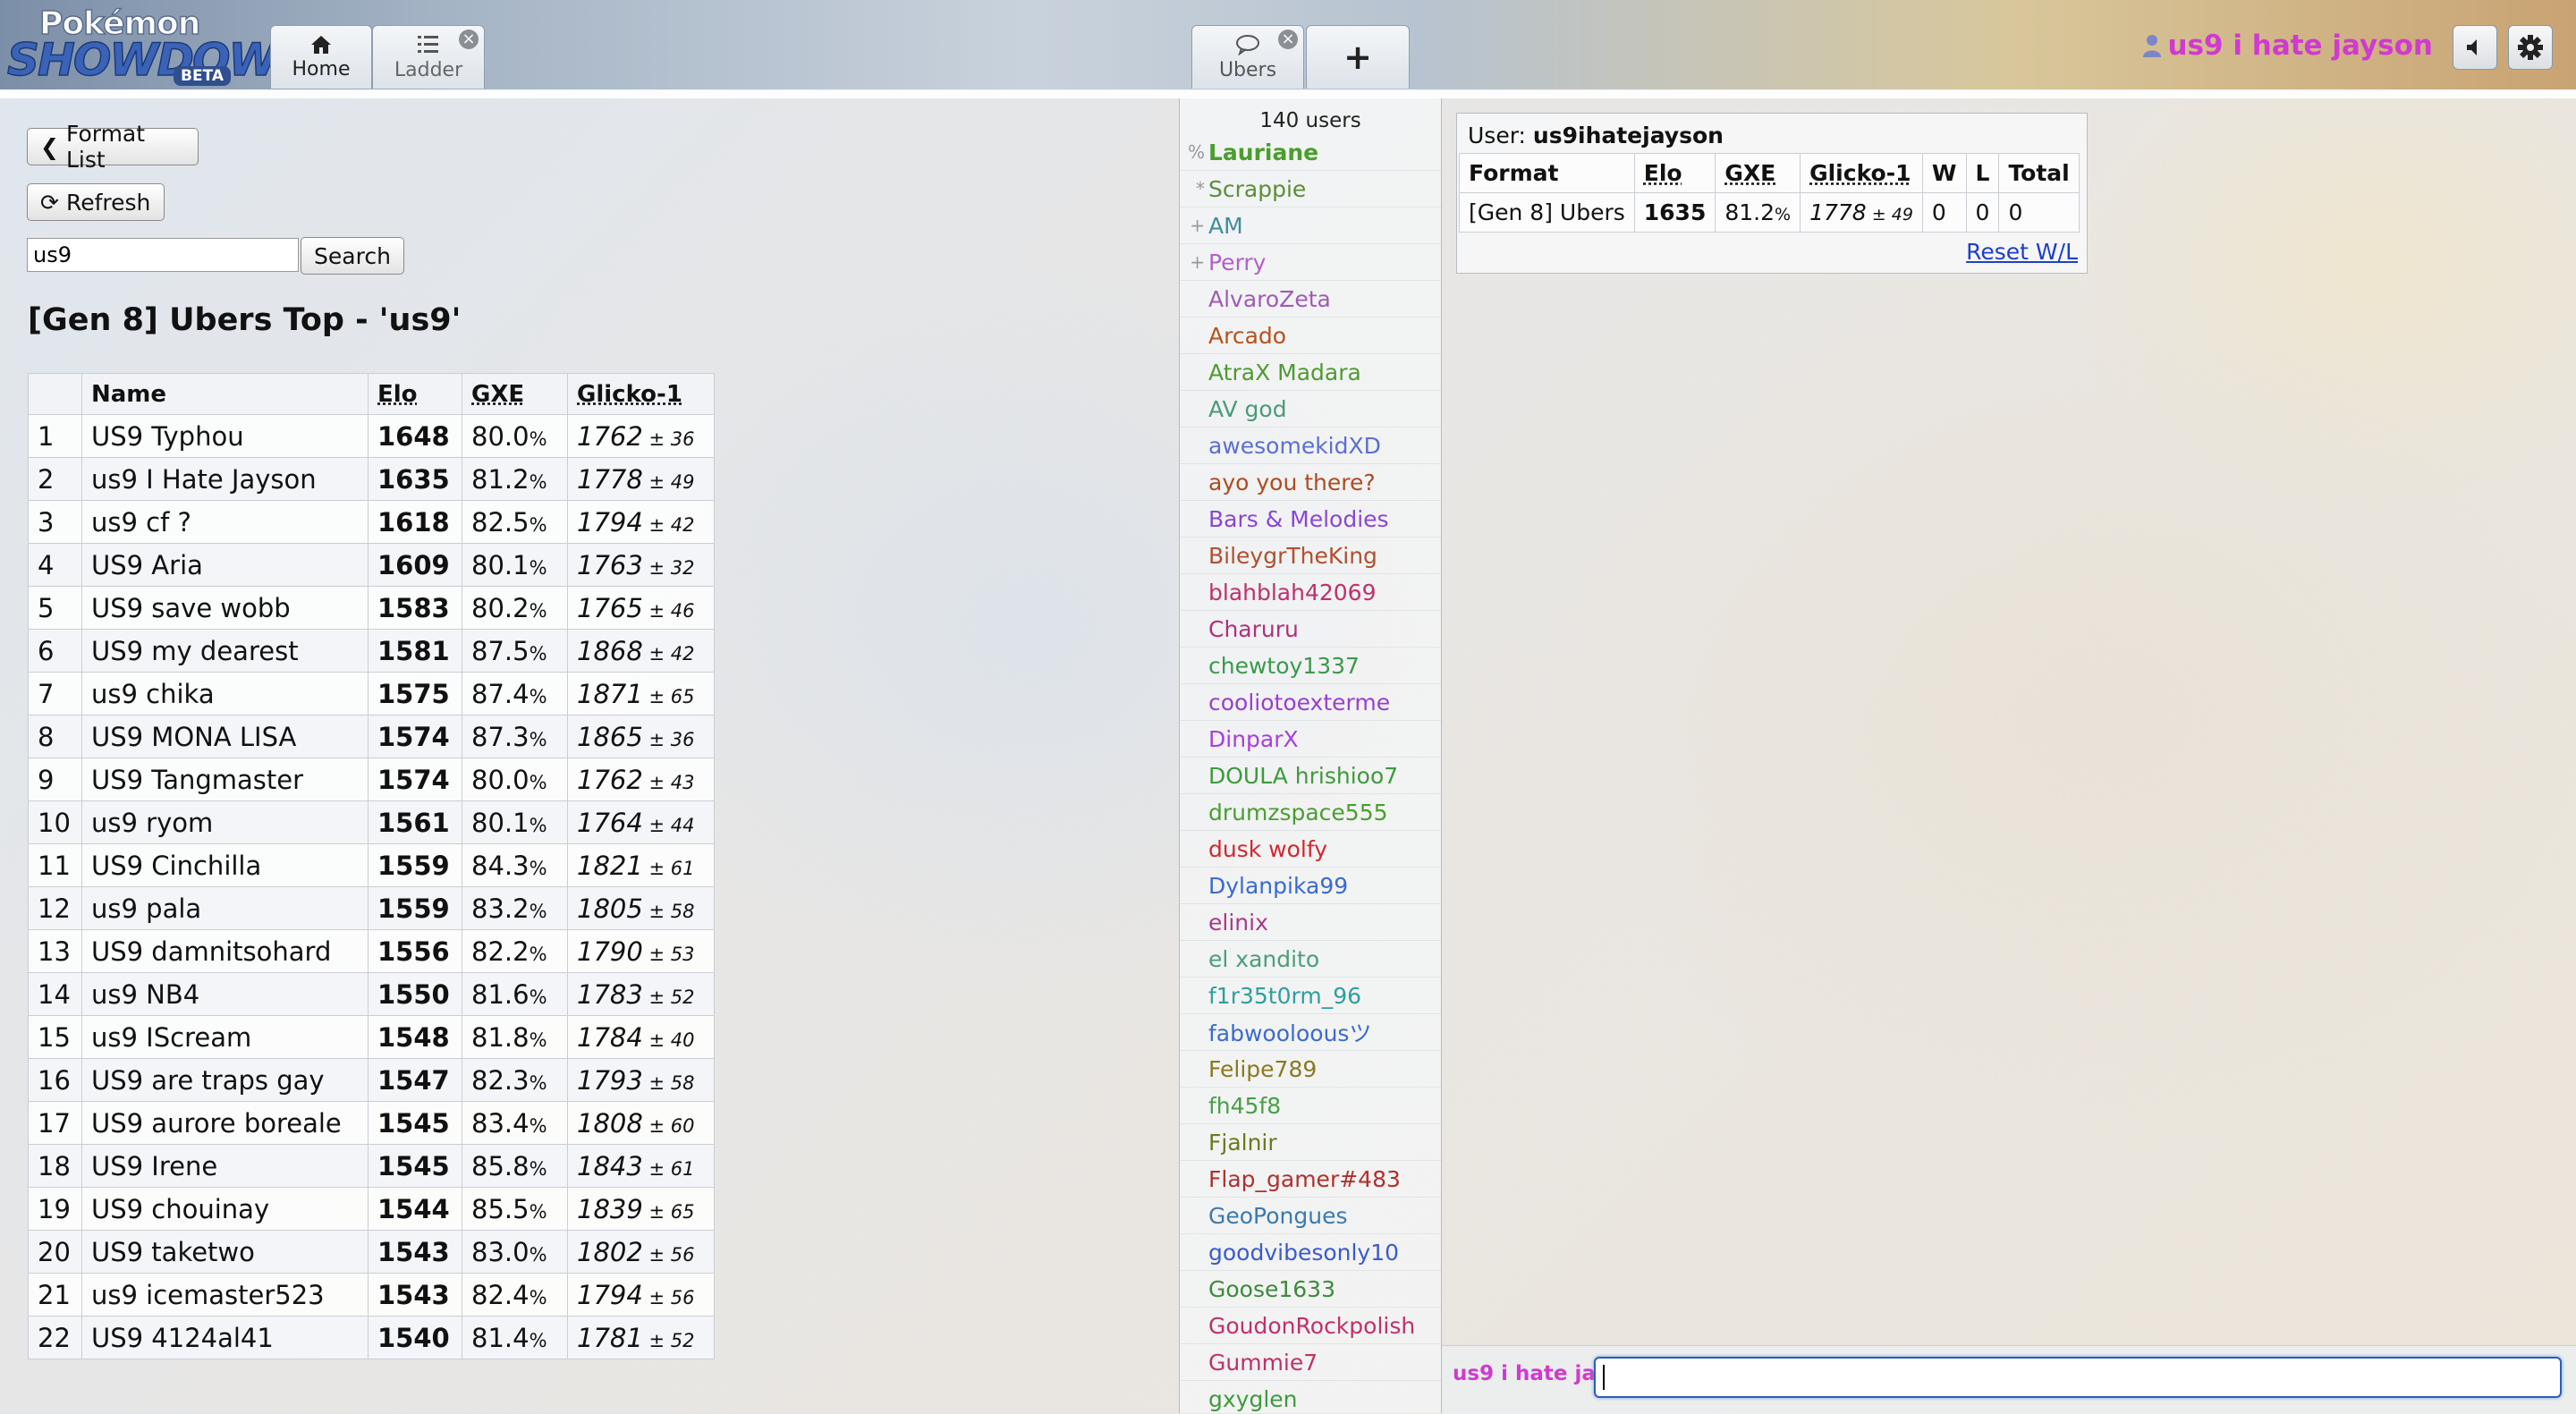 This screenshot has width=2576, height=1414. Describe the element at coordinates (1253, 629) in the screenshot. I see `user-list-name: Charuru` at that location.